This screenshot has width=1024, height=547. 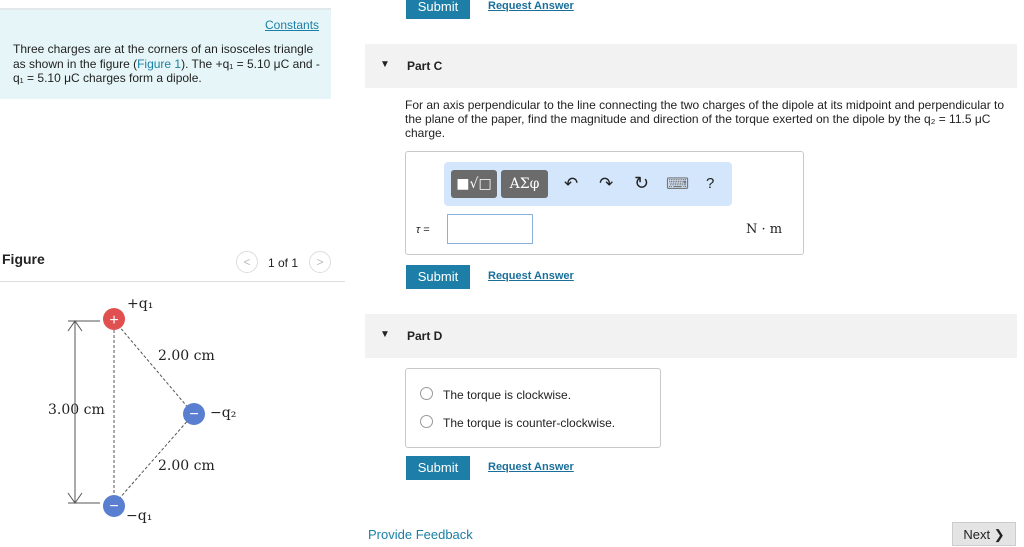 What do you see at coordinates (710, 183) in the screenshot?
I see `help-icon: ?` at bounding box center [710, 183].